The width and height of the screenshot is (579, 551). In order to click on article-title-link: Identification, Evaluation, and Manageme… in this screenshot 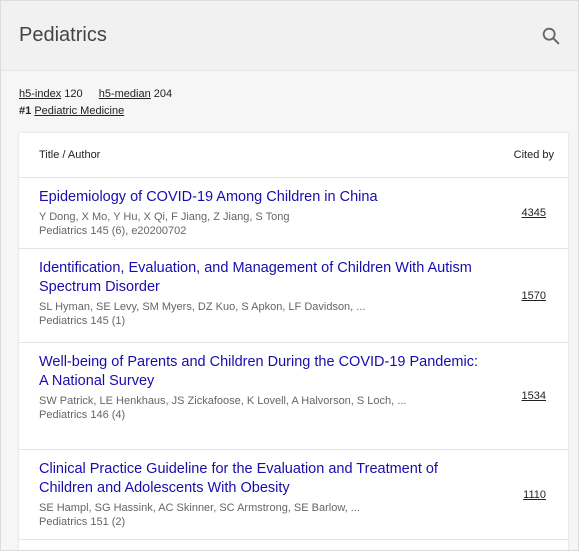, I will do `click(263, 278)`.